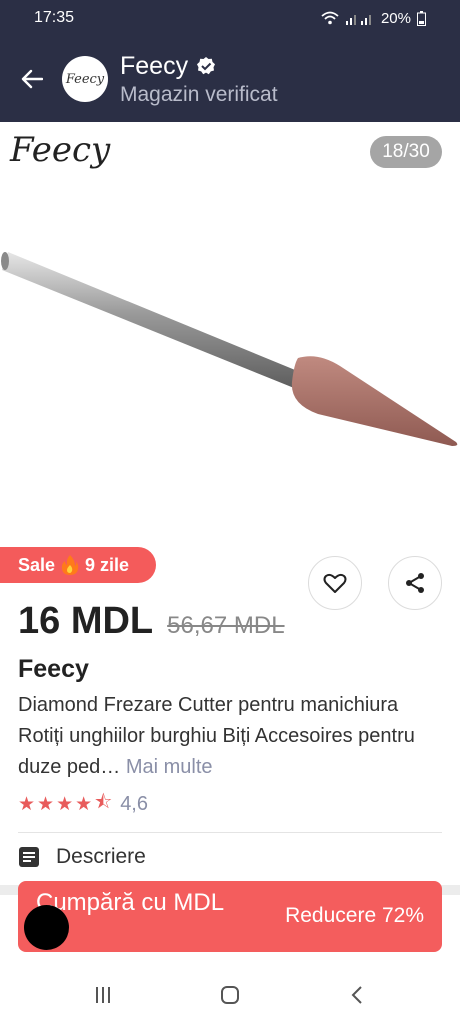 Image resolution: width=460 pixels, height=1024 pixels. Describe the element at coordinates (54, 17) in the screenshot. I see `status-time: 17:35` at that location.